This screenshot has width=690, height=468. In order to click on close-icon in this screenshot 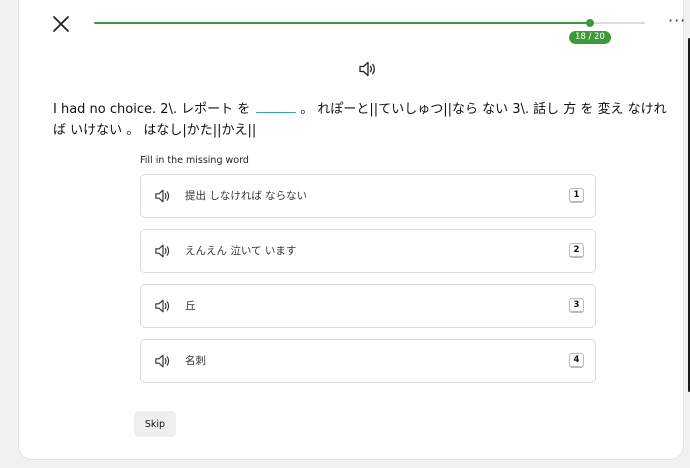, I will do `click(61, 24)`.